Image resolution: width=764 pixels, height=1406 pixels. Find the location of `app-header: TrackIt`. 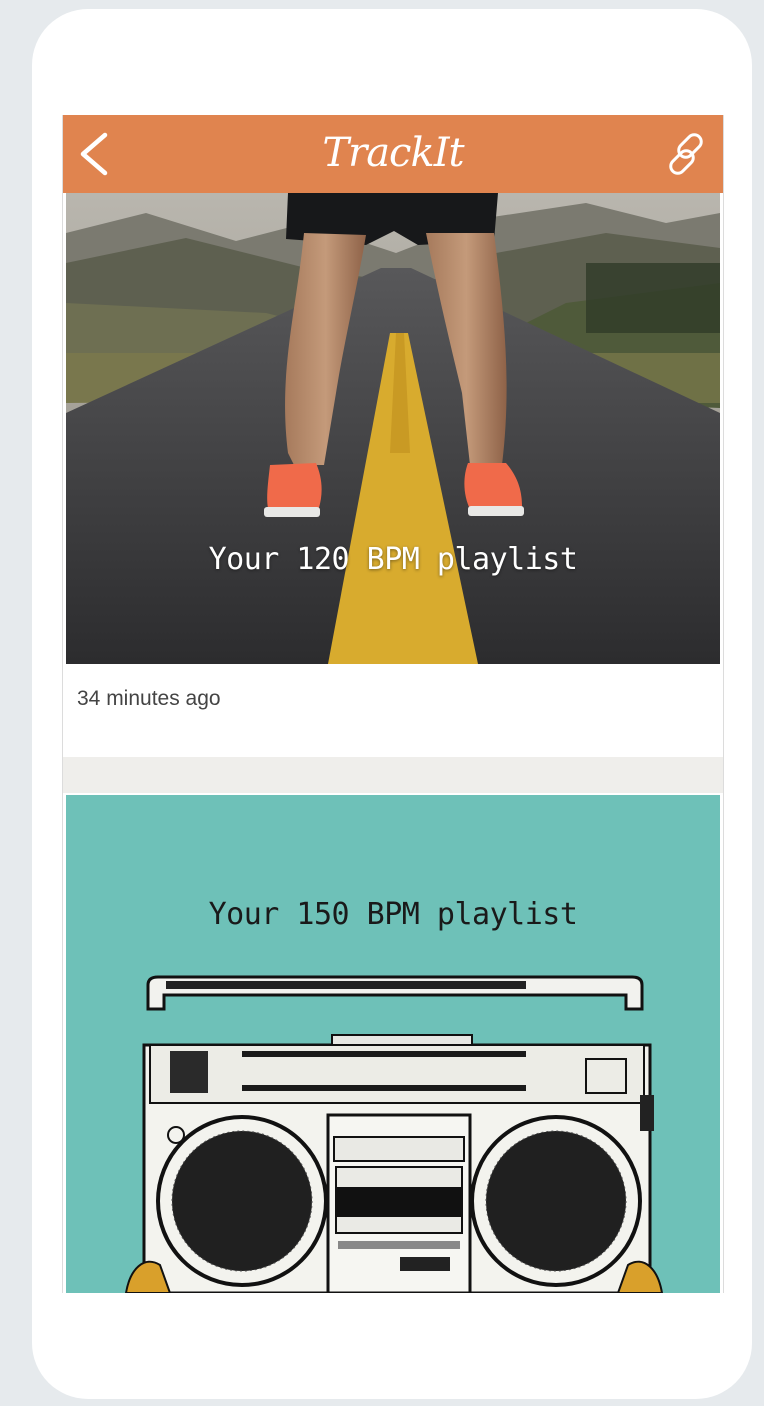

app-header: TrackIt is located at coordinates (393, 154).